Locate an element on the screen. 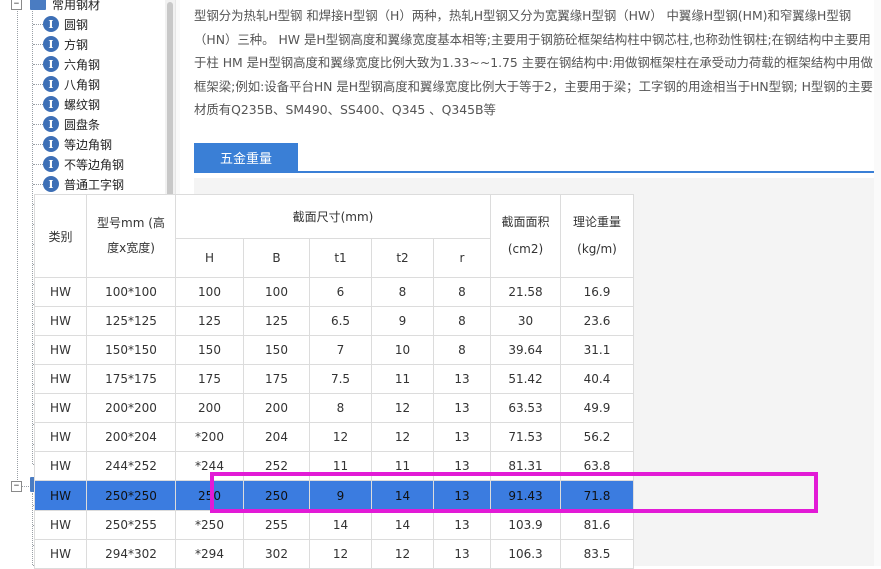  header-category: 类别 is located at coordinates (60, 236).